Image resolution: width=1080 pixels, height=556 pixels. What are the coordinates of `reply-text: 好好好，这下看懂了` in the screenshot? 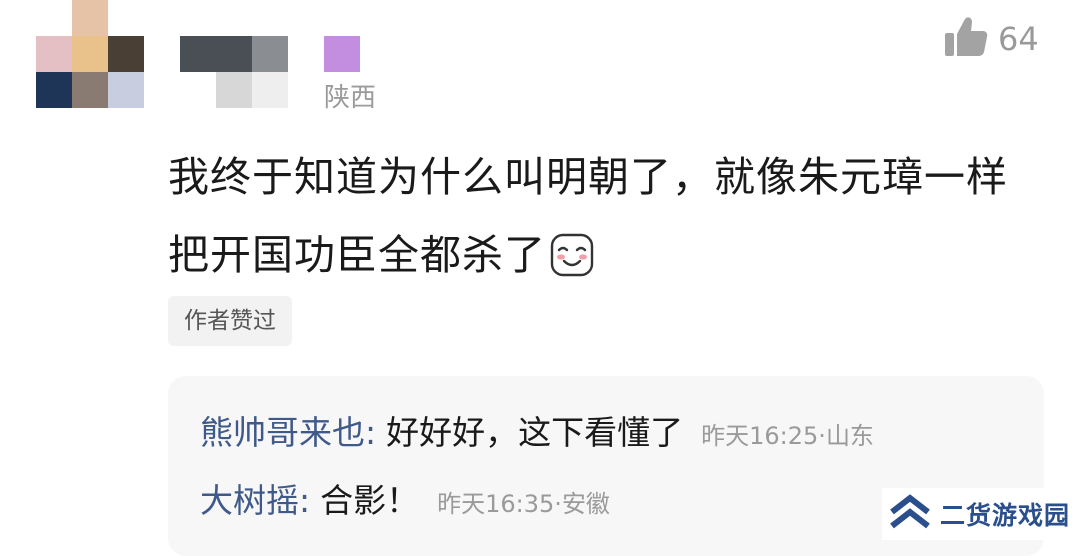 It's located at (535, 432).